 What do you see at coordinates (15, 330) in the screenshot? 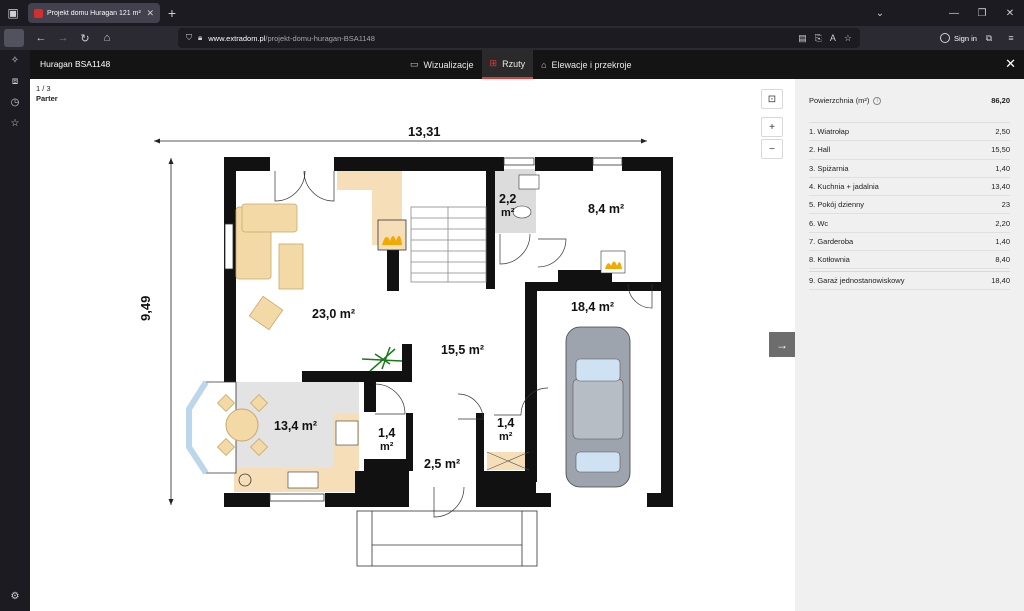
I see `browser-sidebar: ✧ ⧈ ◷ ☆ ⚙` at bounding box center [15, 330].